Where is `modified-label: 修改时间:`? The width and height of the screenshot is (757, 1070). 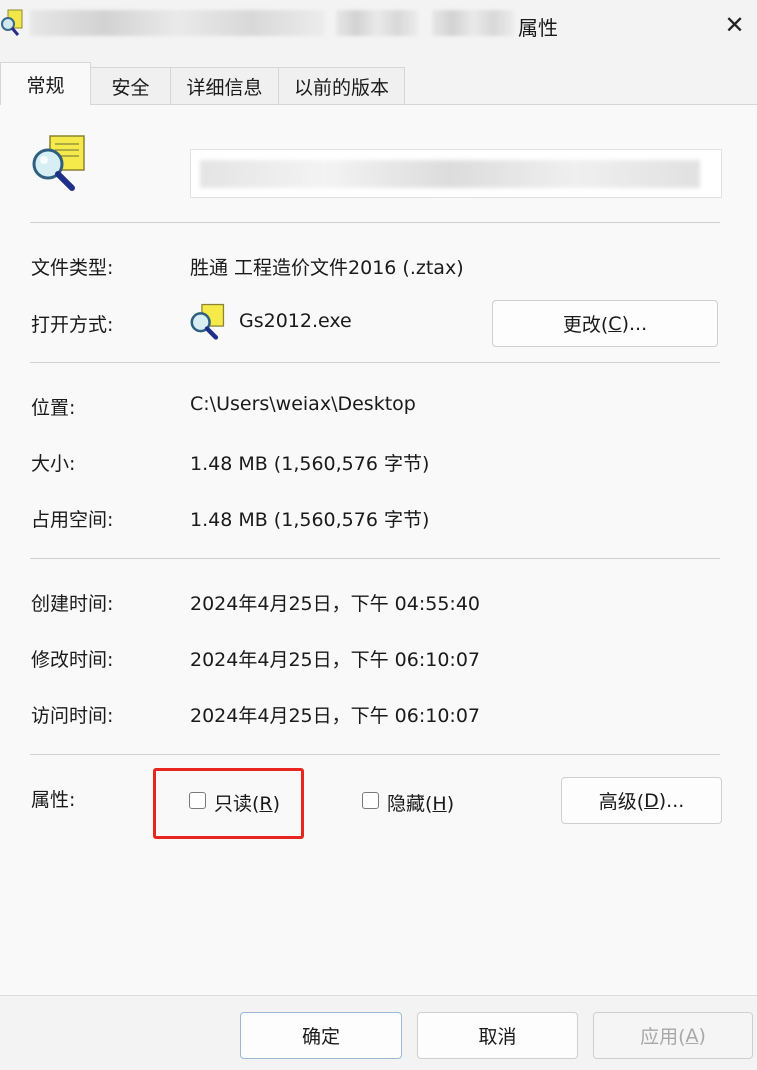 modified-label: 修改时间: is located at coordinates (72, 660).